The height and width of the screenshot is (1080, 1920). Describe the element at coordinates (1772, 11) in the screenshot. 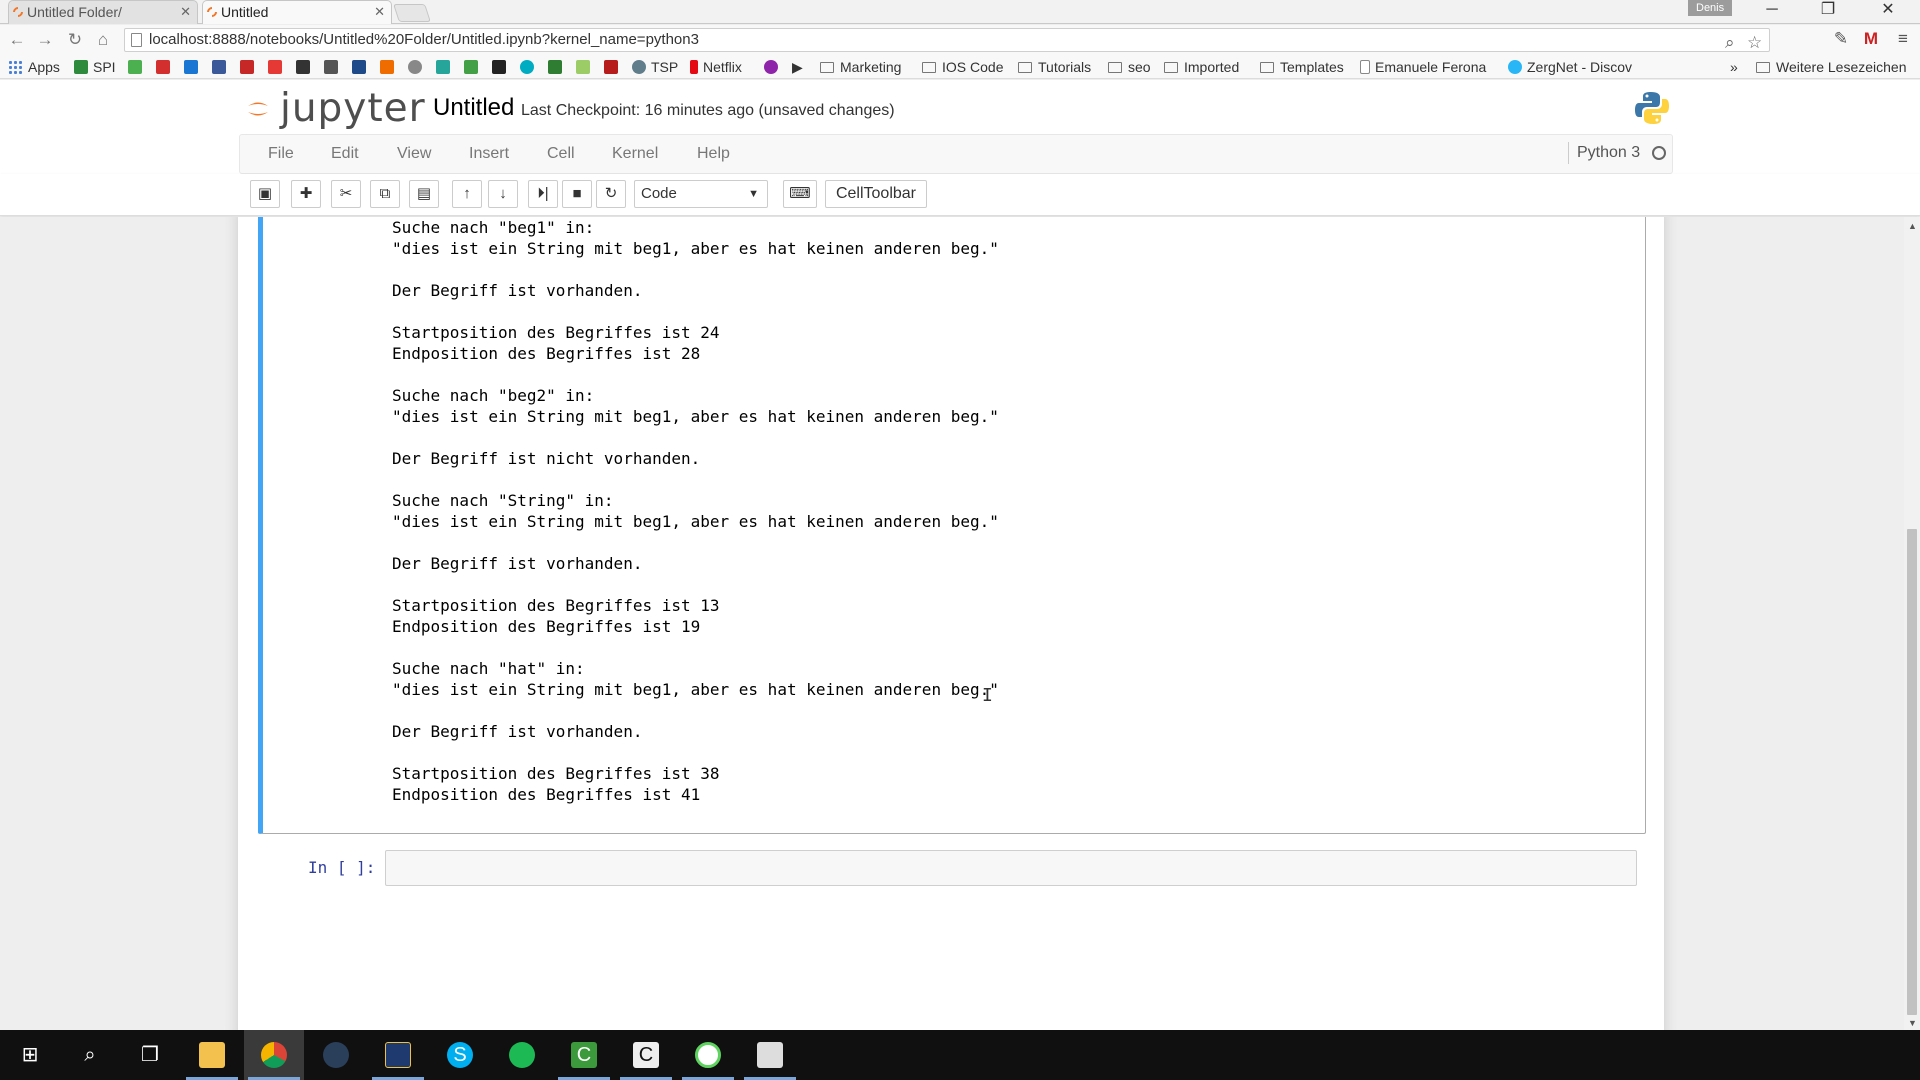

I see `minimize-icon: ─` at that location.